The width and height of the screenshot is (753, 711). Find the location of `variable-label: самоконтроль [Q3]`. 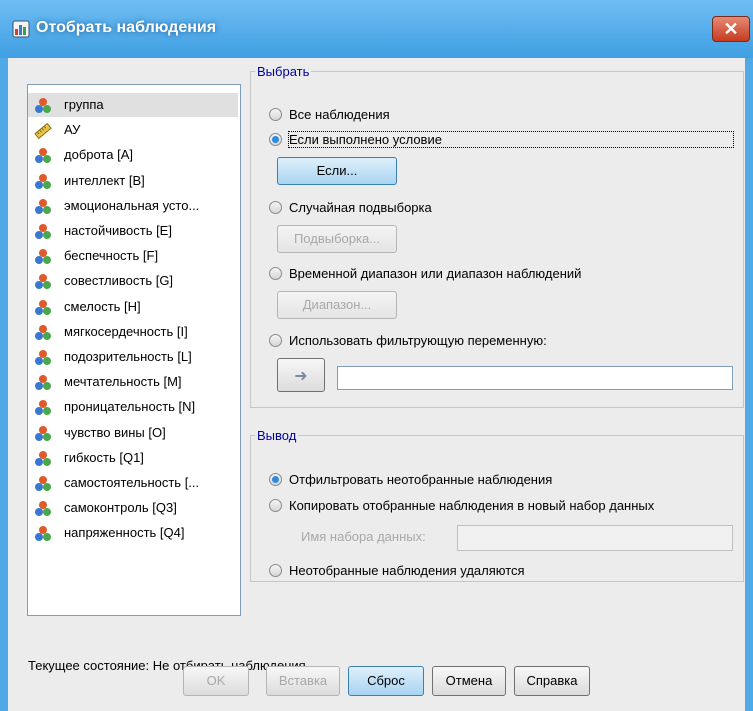

variable-label: самоконтроль [Q3] is located at coordinates (120, 508).